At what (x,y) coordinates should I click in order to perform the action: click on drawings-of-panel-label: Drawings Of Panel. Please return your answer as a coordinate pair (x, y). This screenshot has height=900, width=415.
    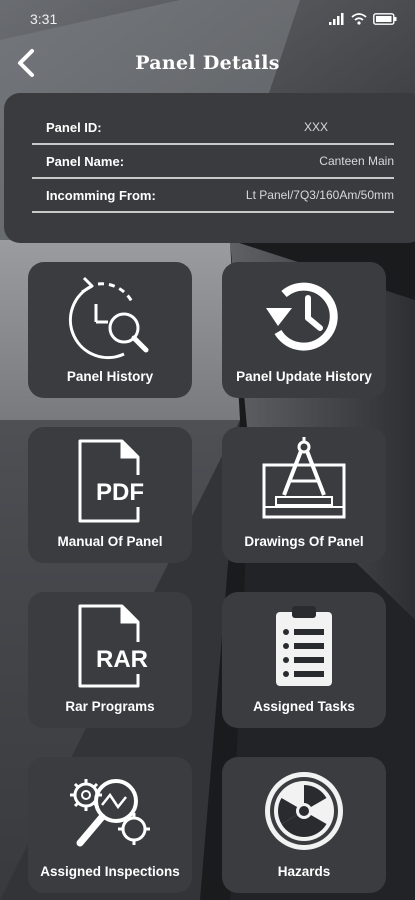
    Looking at the image, I should click on (304, 541).